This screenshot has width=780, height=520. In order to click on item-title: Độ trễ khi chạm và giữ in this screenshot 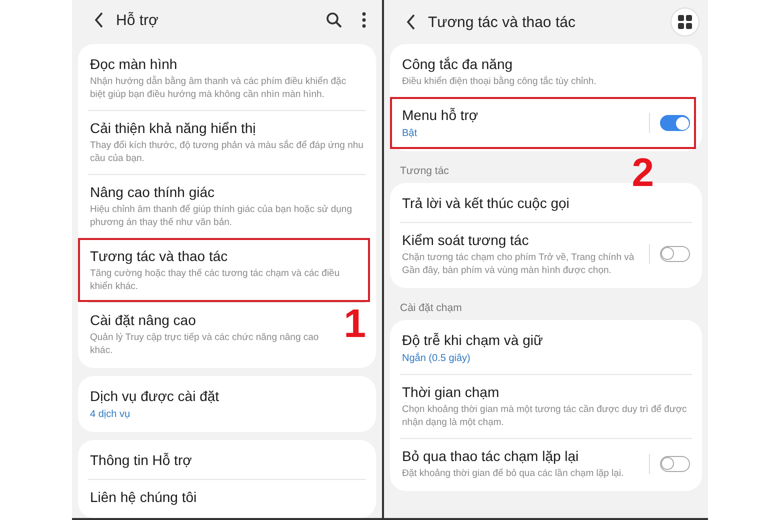, I will do `click(546, 340)`.